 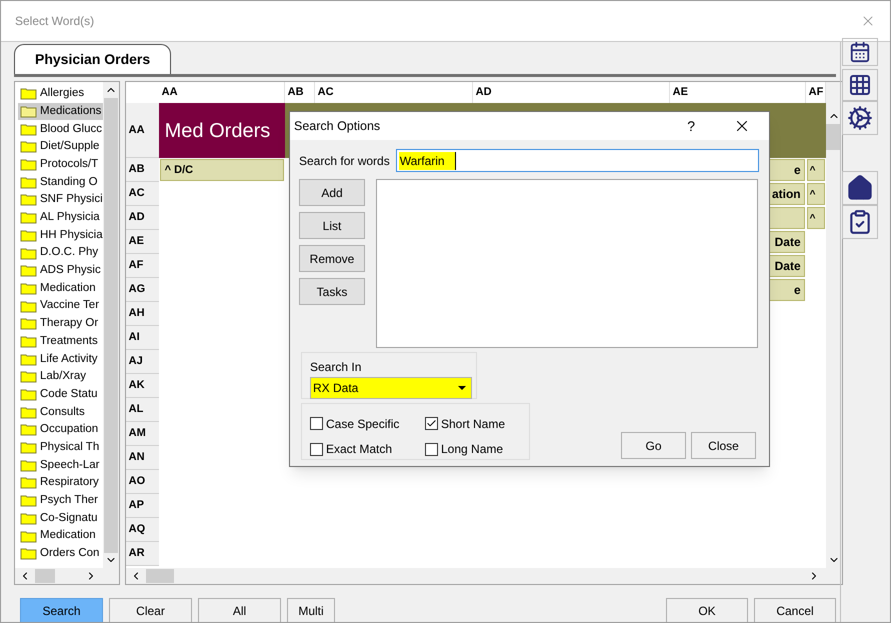 I want to click on ok-button: OK, so click(x=707, y=610).